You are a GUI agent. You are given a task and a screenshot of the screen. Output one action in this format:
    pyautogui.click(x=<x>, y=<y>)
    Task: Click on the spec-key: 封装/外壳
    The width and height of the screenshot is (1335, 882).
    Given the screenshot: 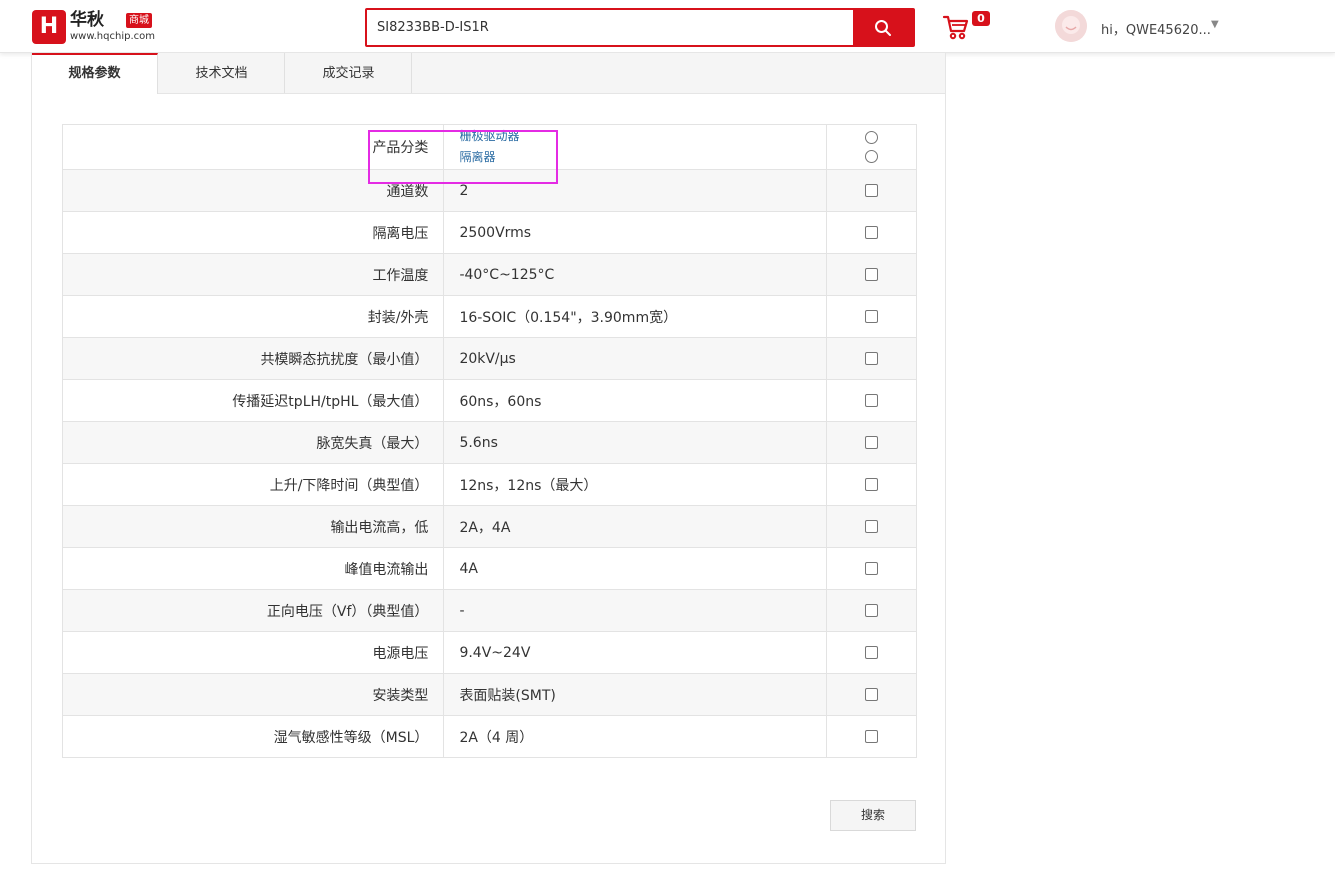 What is the action you would take?
    pyautogui.click(x=253, y=316)
    